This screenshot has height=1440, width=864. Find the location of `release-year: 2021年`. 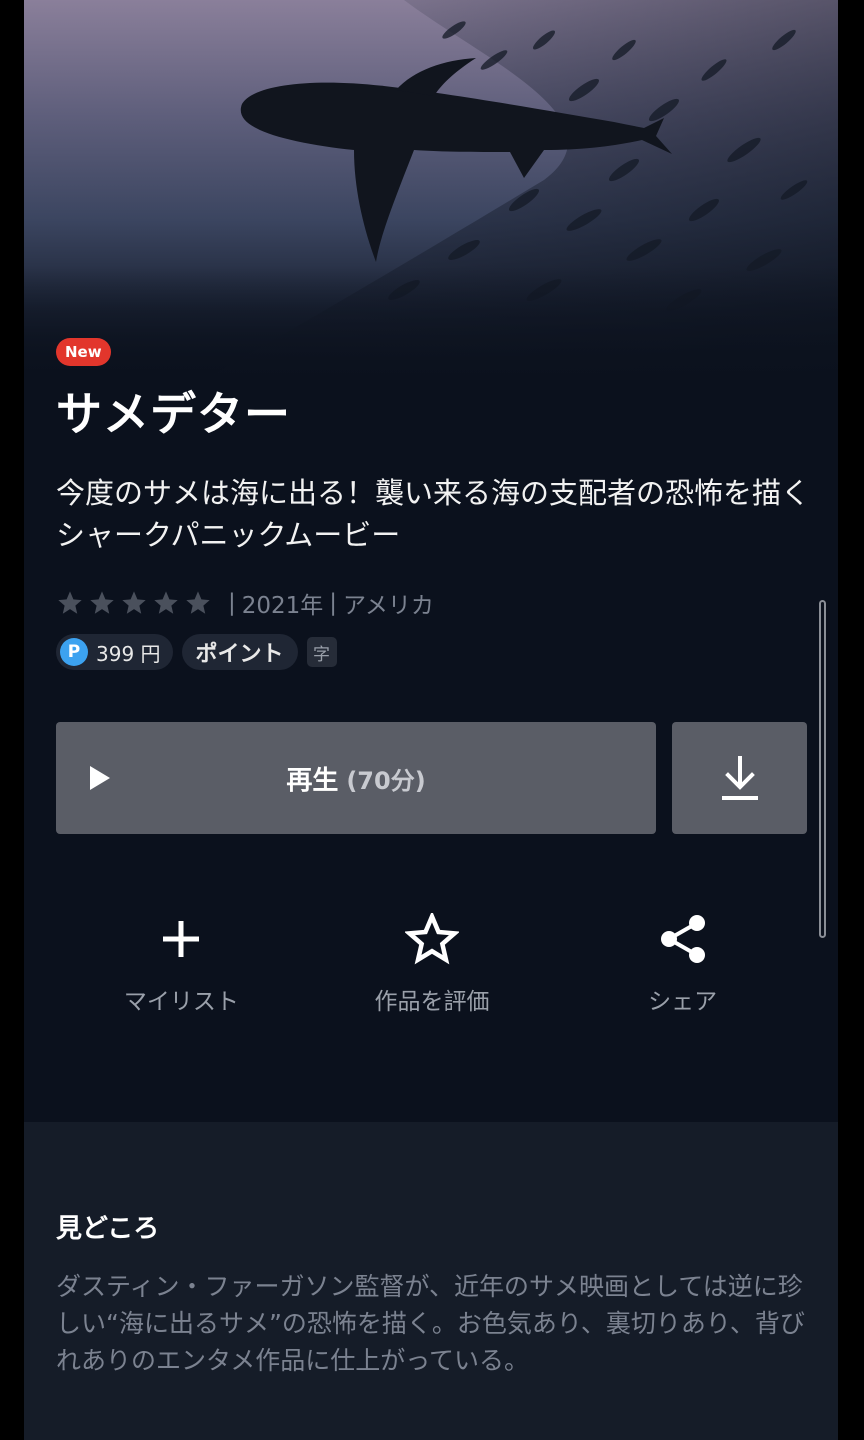

release-year: 2021年 is located at coordinates (282, 606).